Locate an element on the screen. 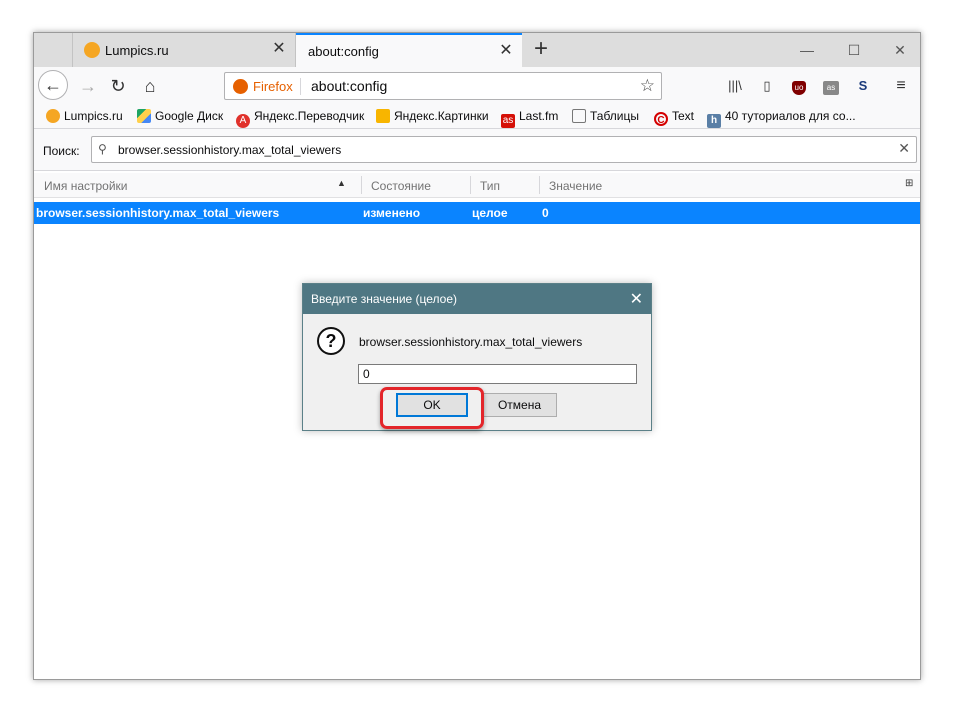 This screenshot has height=713, width=954. reload-button: ↻ is located at coordinates (118, 86).